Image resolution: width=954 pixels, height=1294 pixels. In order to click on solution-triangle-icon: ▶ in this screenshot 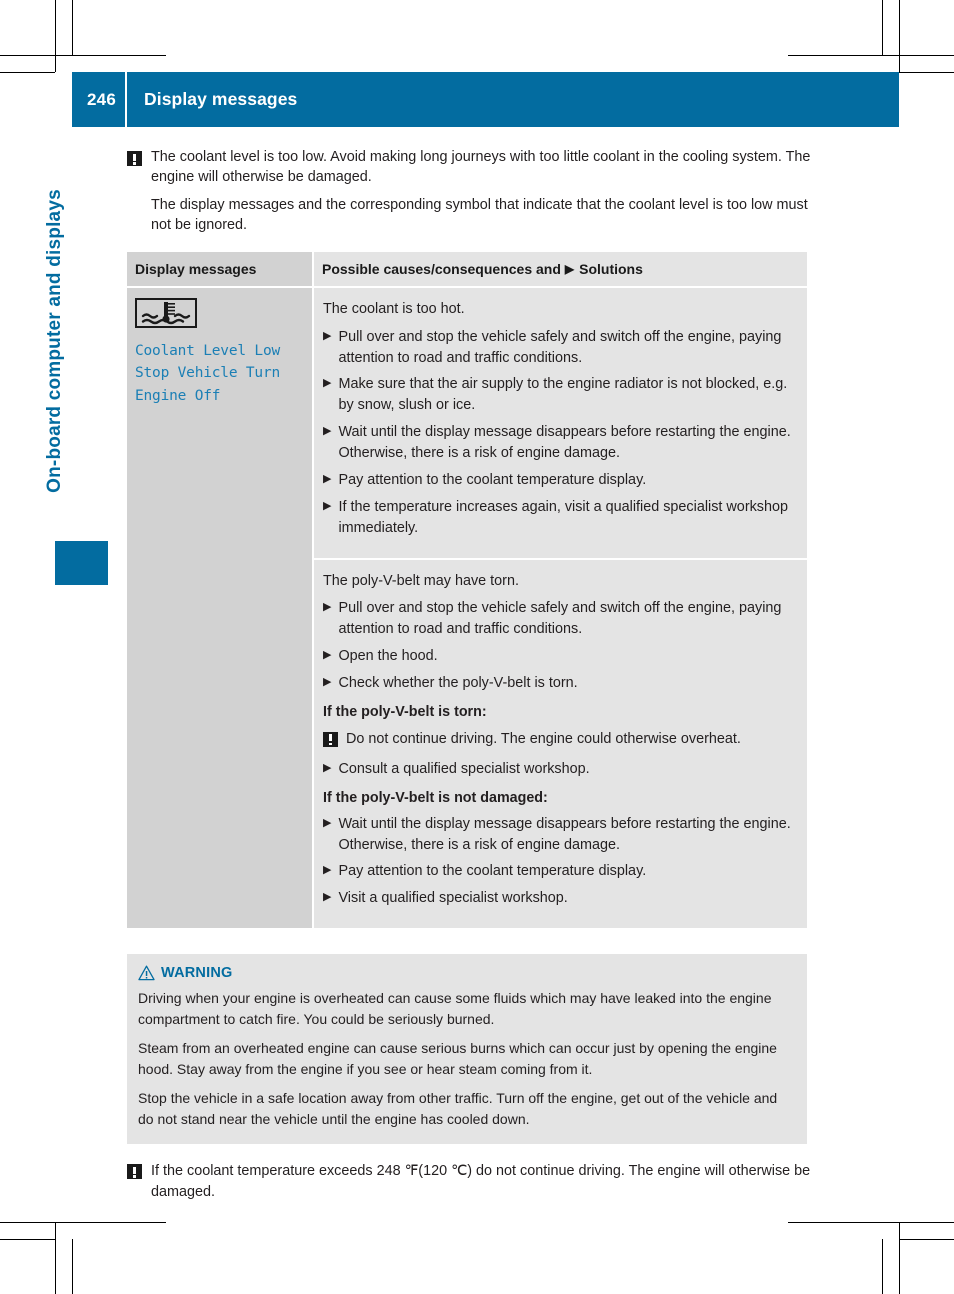, I will do `click(569, 268)`.